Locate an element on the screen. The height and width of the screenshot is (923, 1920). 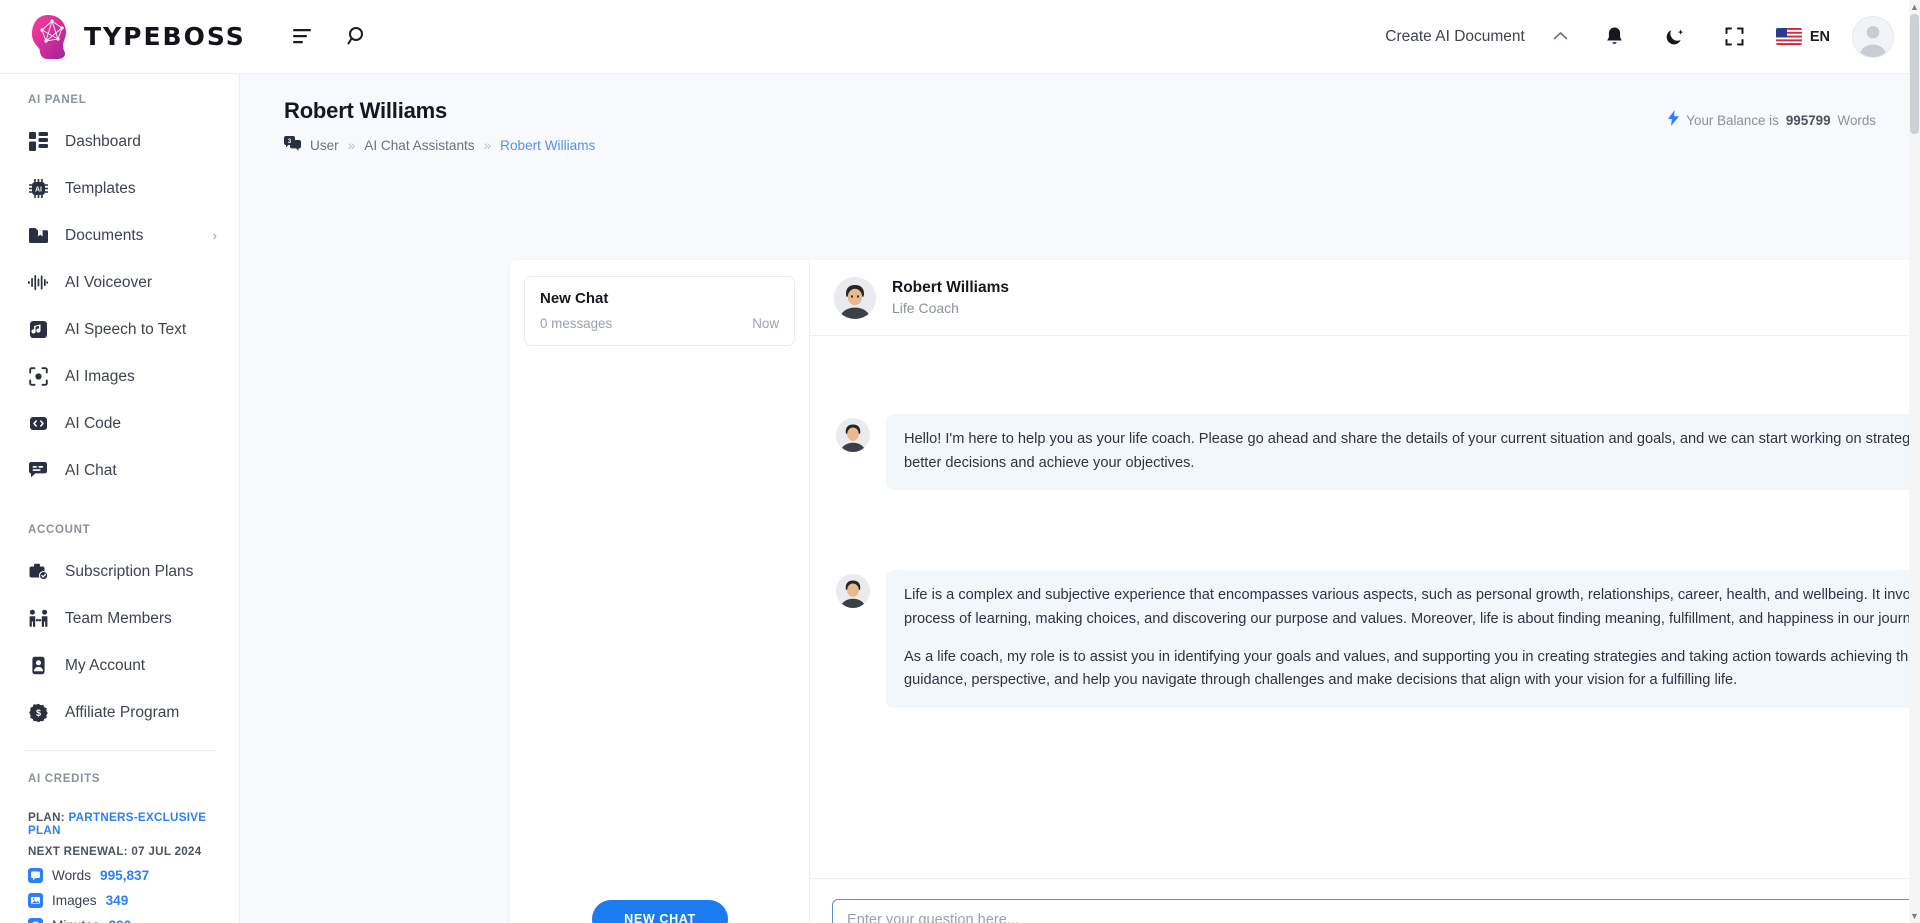
language-switcher: EN is located at coordinates (1802, 36).